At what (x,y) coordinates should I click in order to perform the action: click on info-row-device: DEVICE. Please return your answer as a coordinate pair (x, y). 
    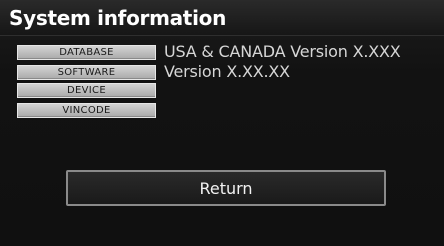
    Looking at the image, I should click on (90, 90).